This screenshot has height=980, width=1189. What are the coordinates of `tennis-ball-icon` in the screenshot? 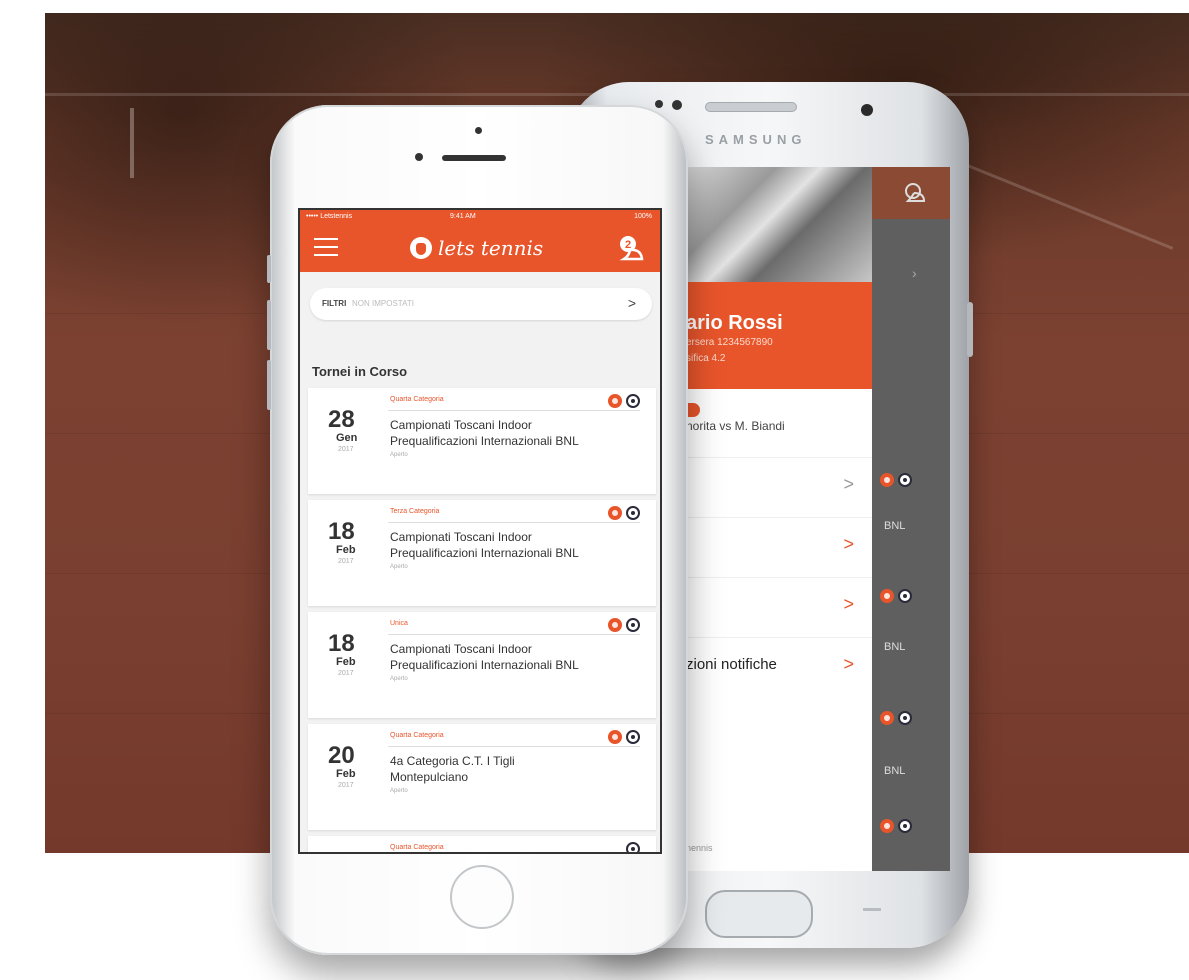 It's located at (421, 248).